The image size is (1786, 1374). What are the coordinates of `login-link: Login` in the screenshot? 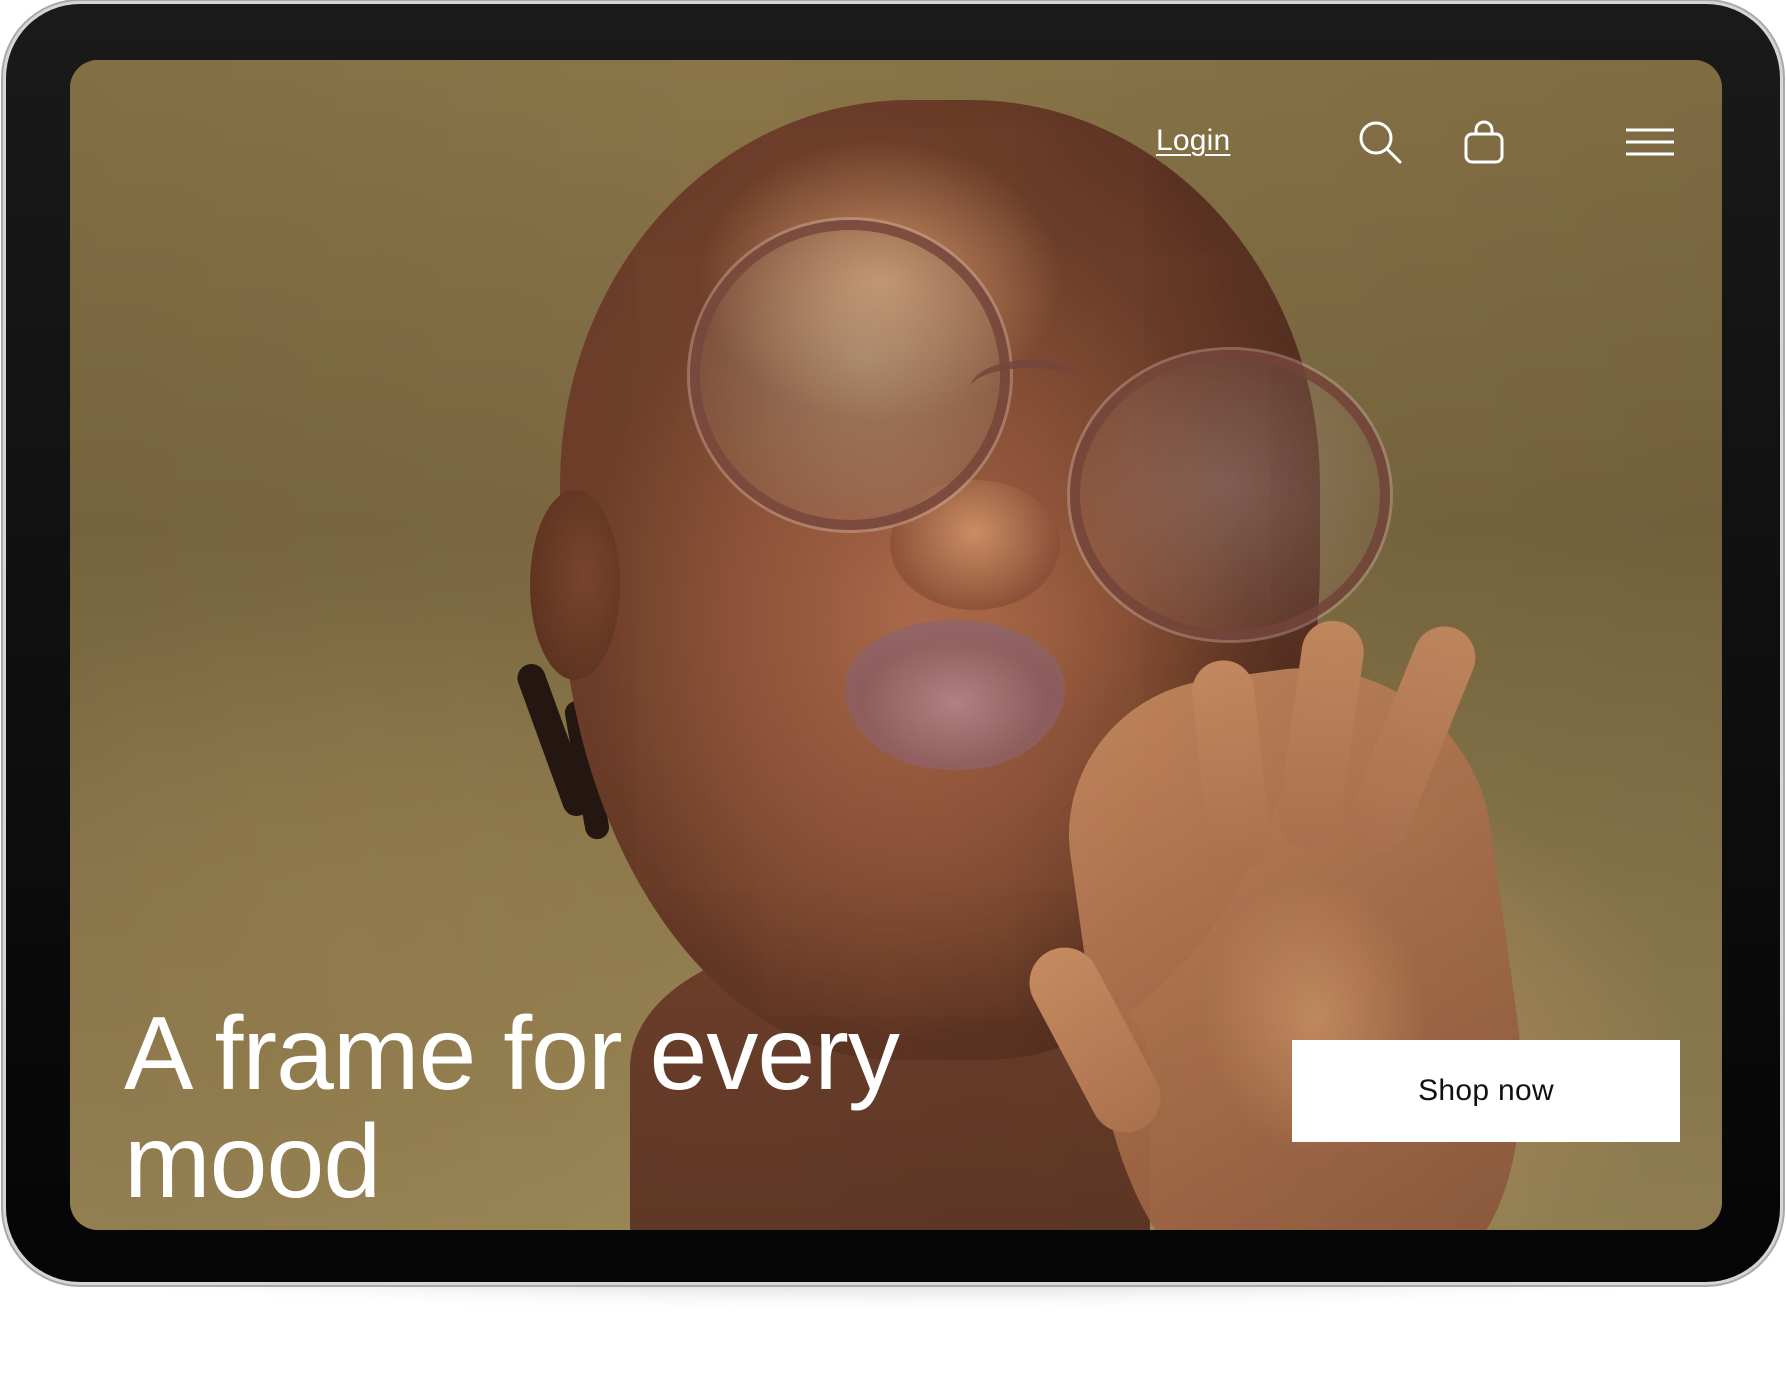 It's located at (1193, 141).